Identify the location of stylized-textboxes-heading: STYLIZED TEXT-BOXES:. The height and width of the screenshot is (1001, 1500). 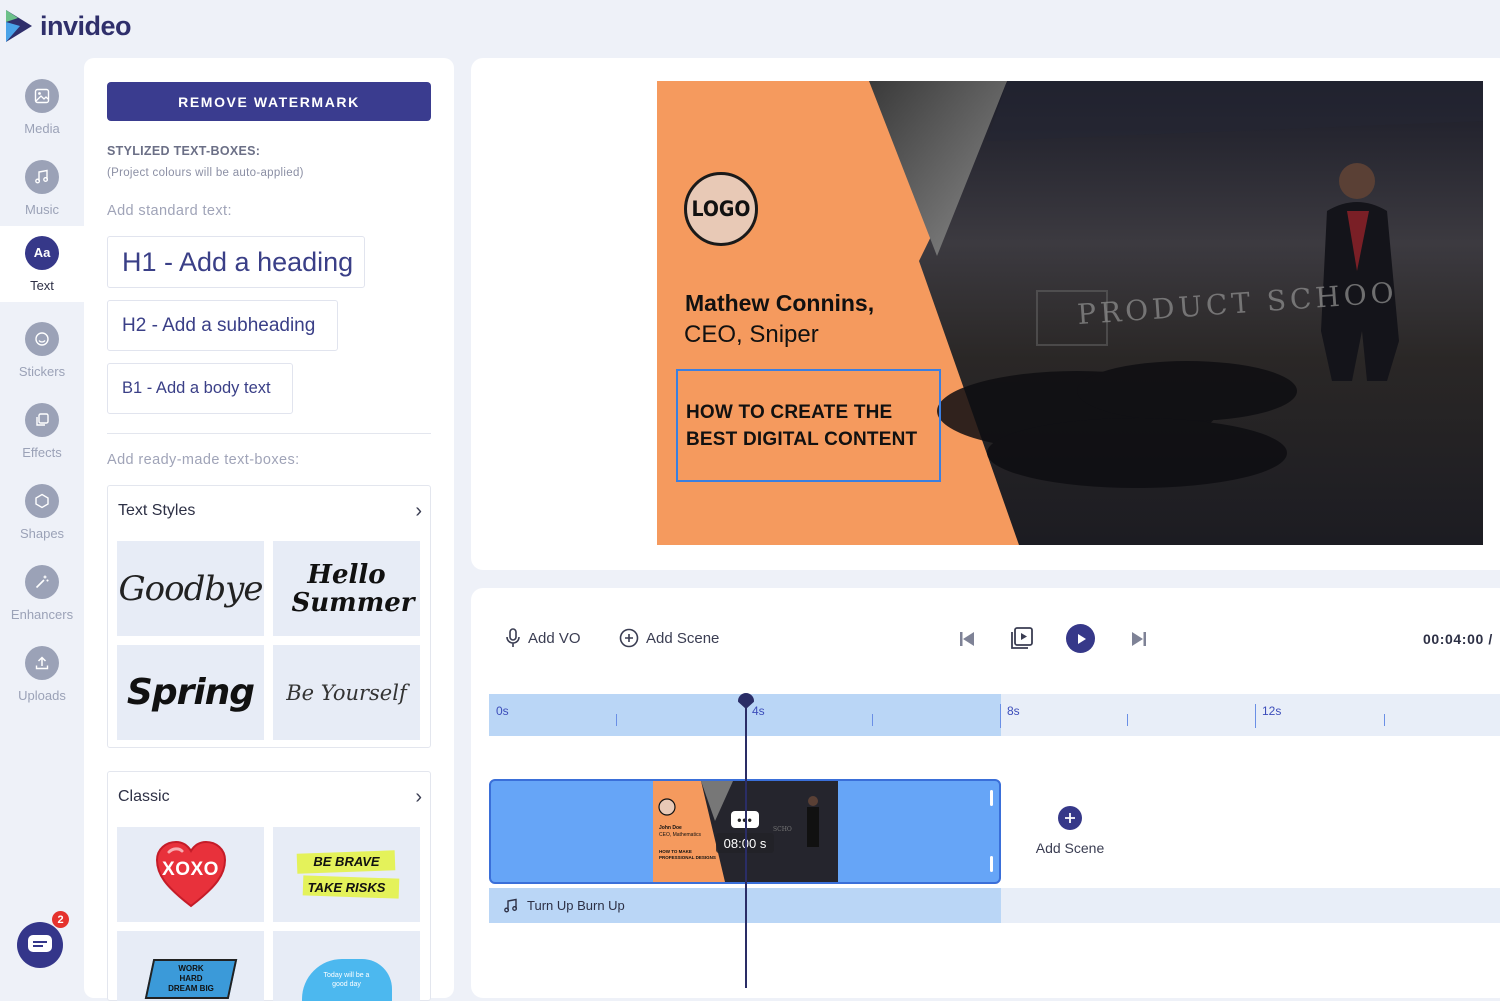
(184, 151).